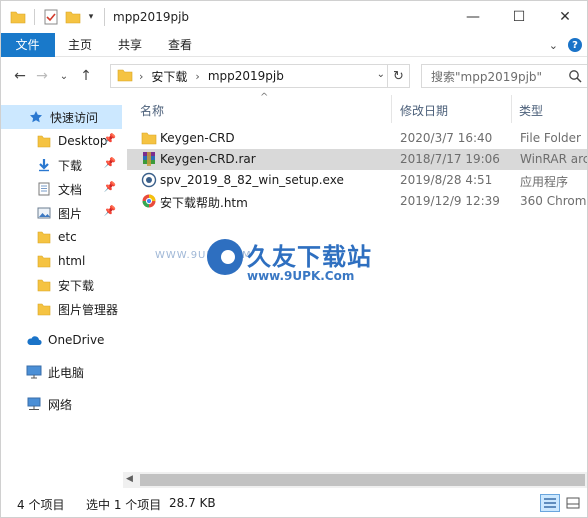  Describe the element at coordinates (66, 372) in the screenshot. I see `nav-item-label: 此电脑` at that location.